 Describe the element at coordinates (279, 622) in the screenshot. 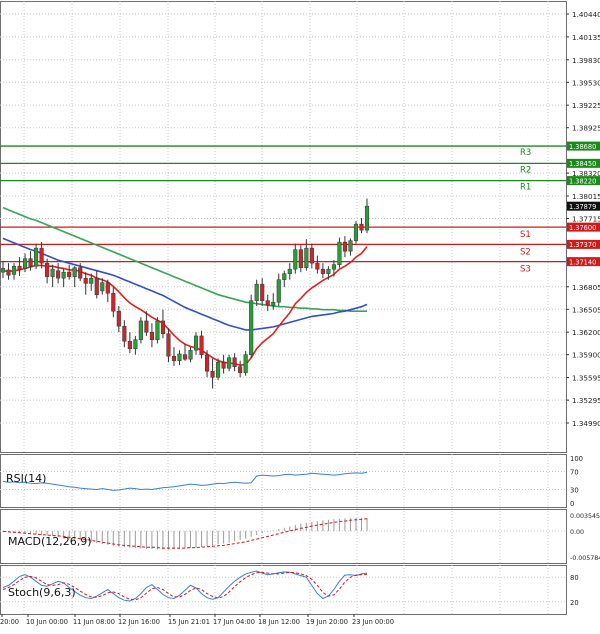

I see `time-tick-label: 18 Jun 12:00` at that location.